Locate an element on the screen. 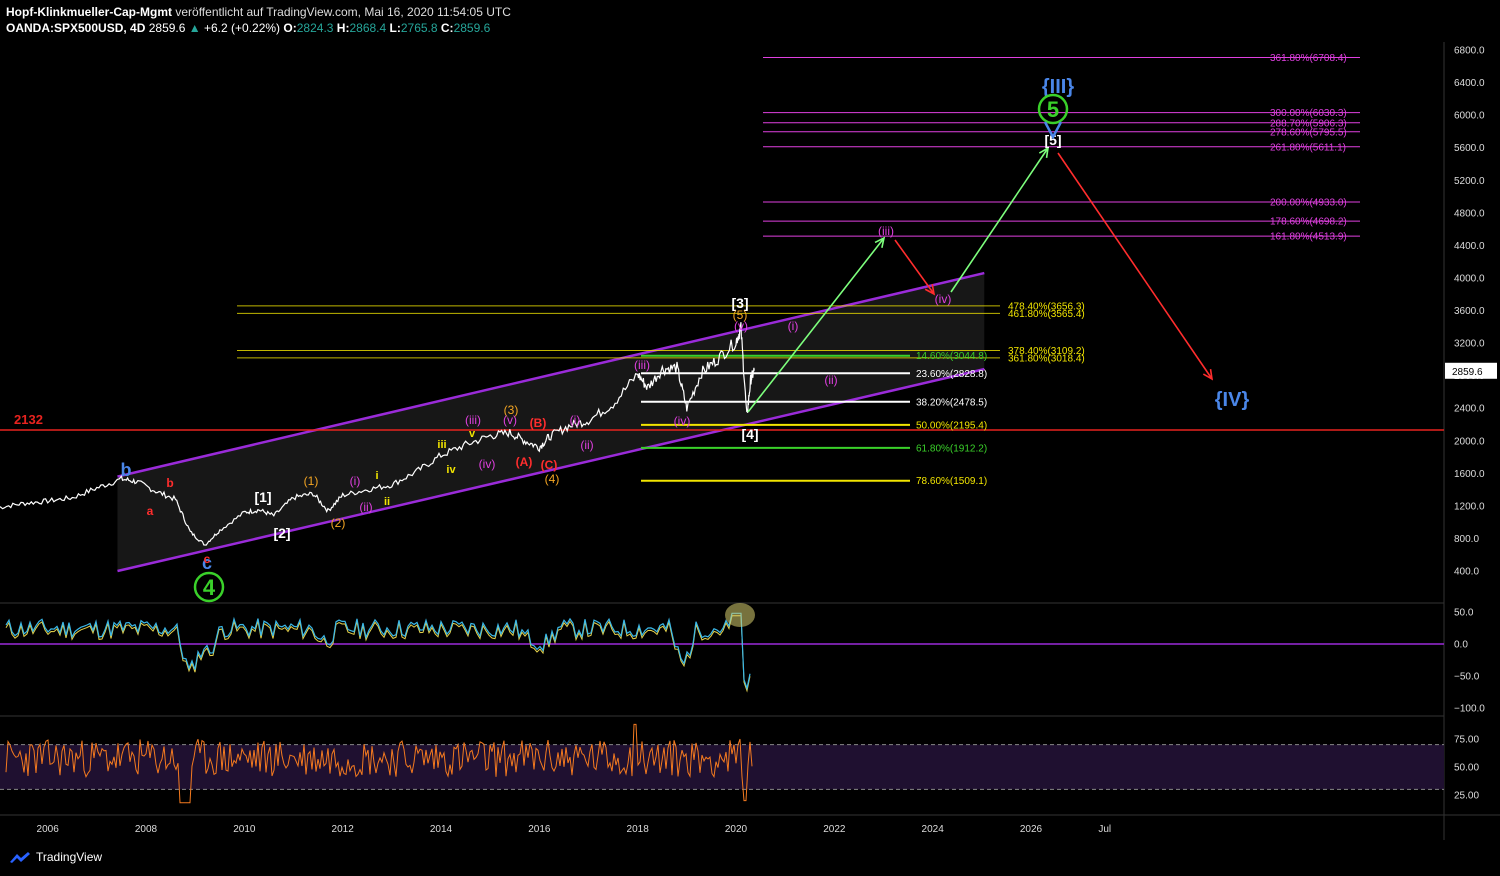 The height and width of the screenshot is (876, 1500). rsi-tick-label: 50.00 is located at coordinates (1466, 768).